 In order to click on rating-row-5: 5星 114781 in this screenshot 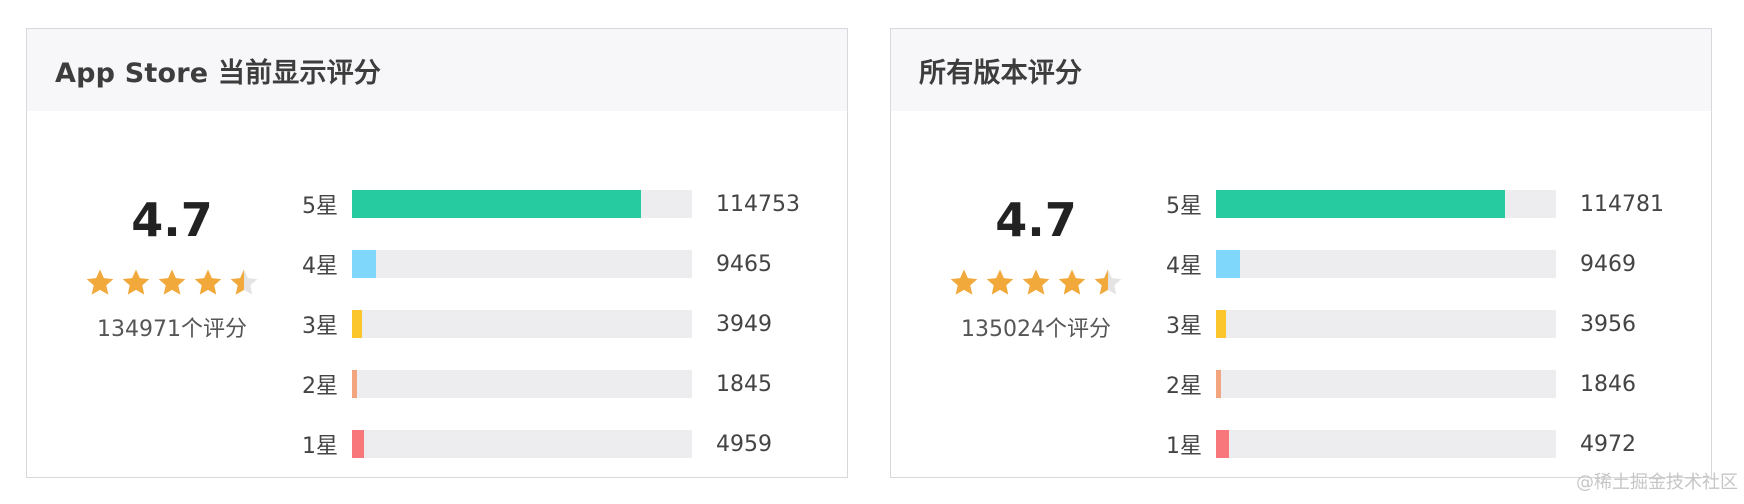, I will do `click(1426, 204)`.